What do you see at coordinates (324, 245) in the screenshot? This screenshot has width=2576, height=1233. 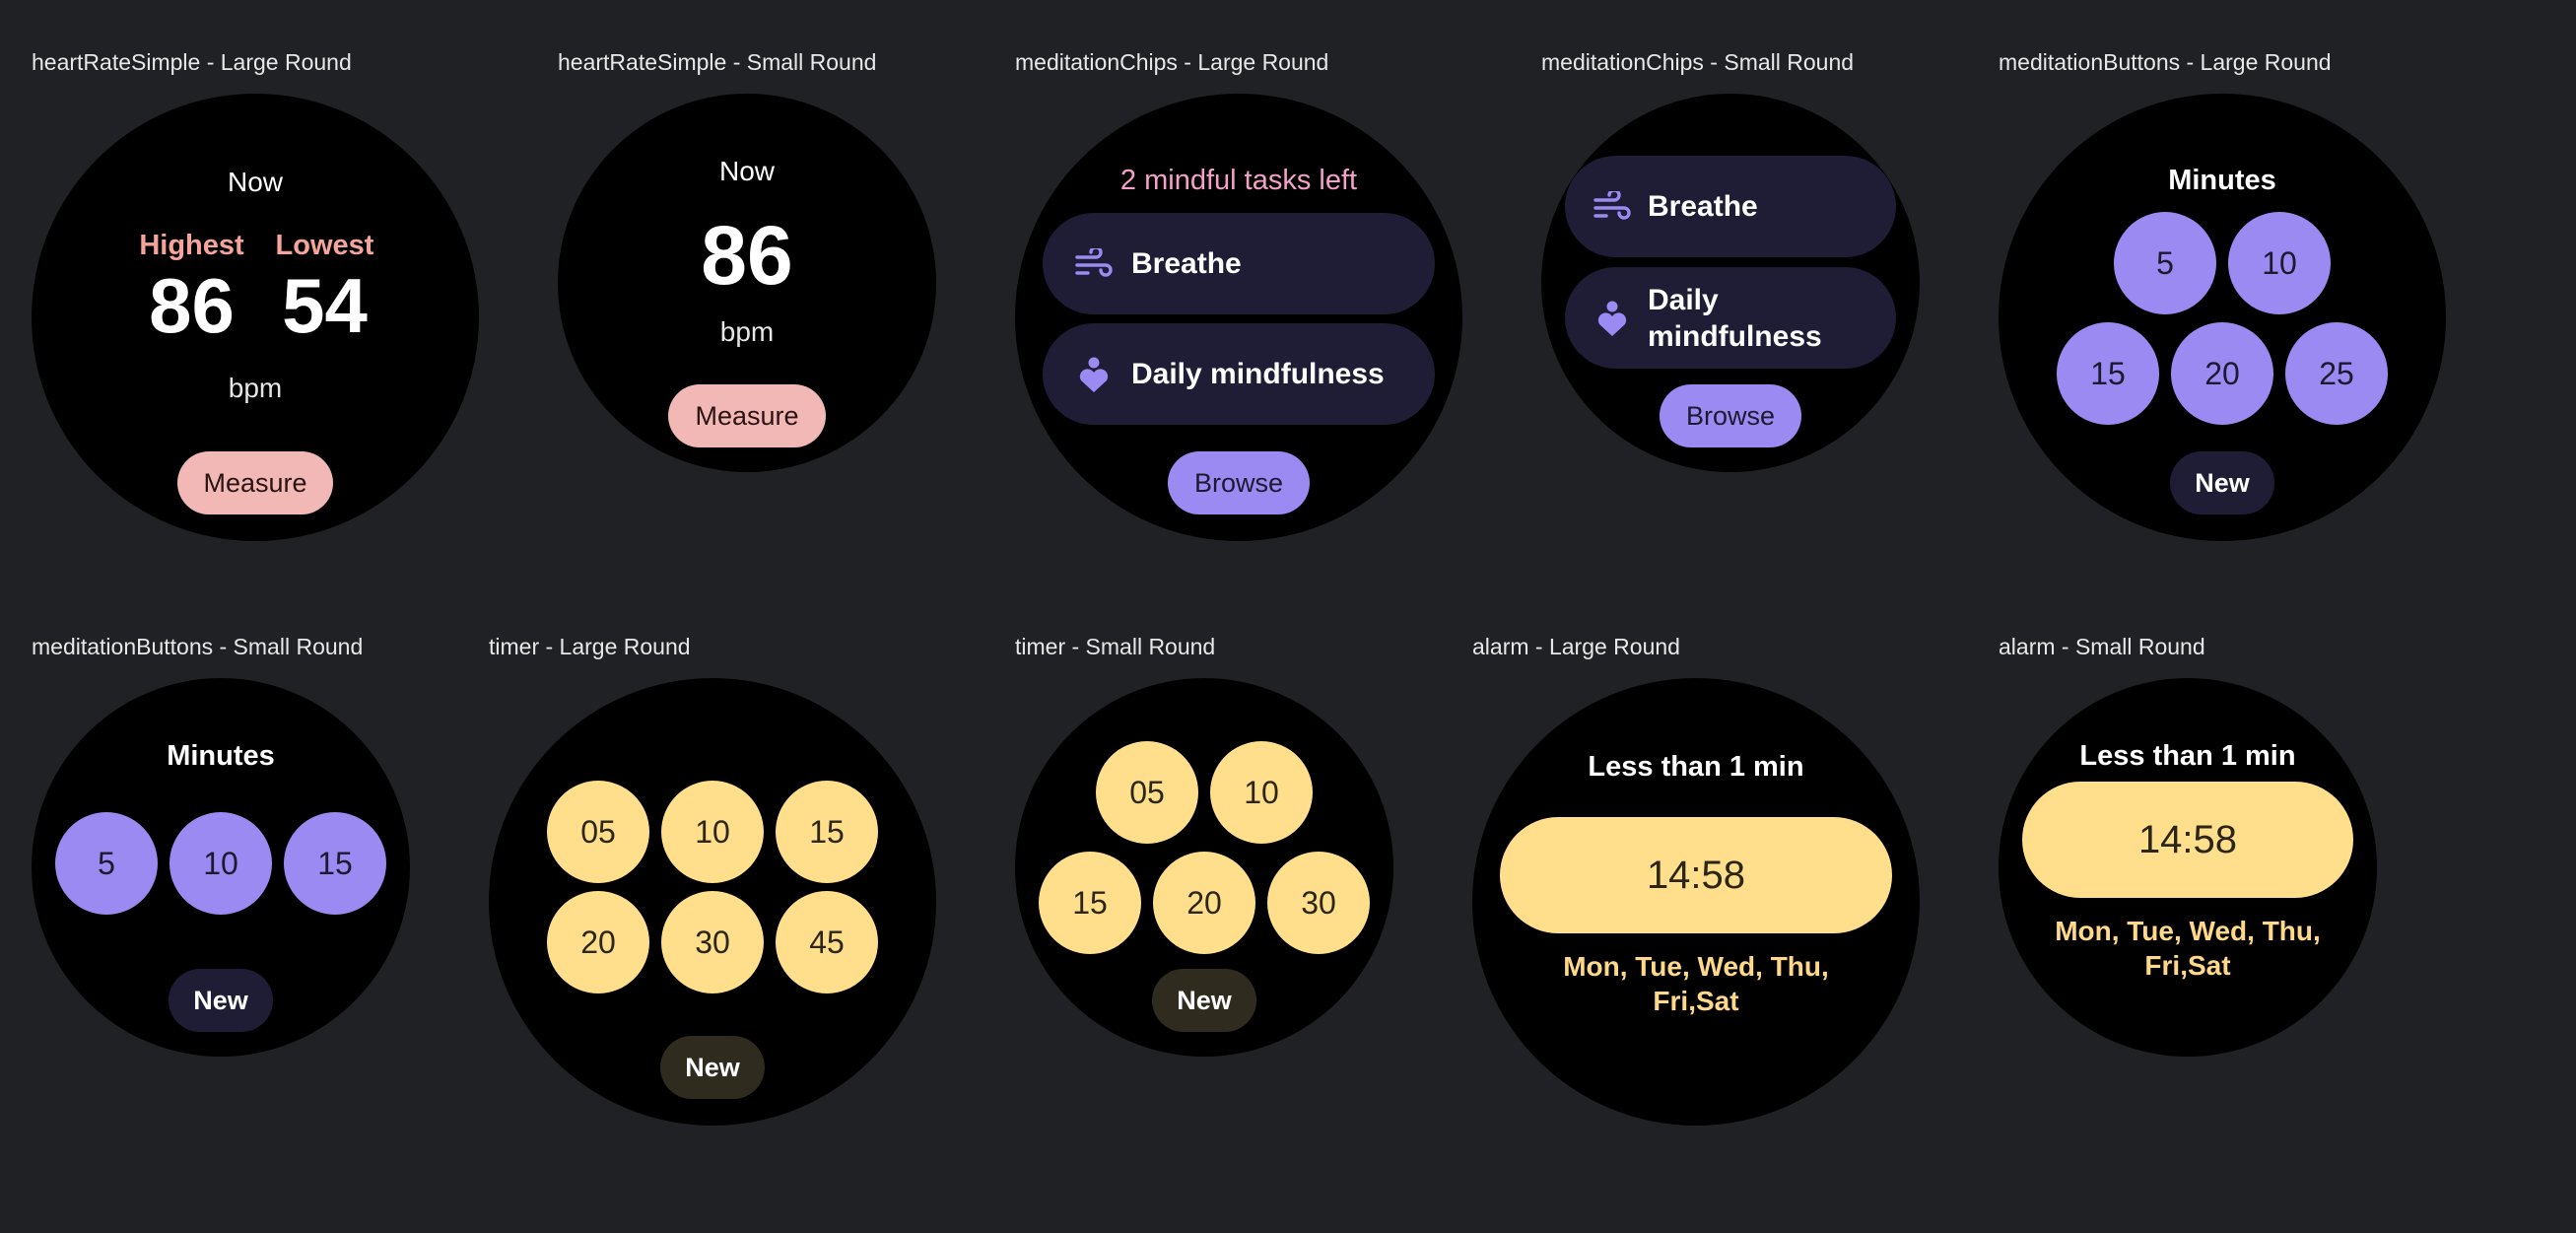 I see `lowest-label: Lowest` at bounding box center [324, 245].